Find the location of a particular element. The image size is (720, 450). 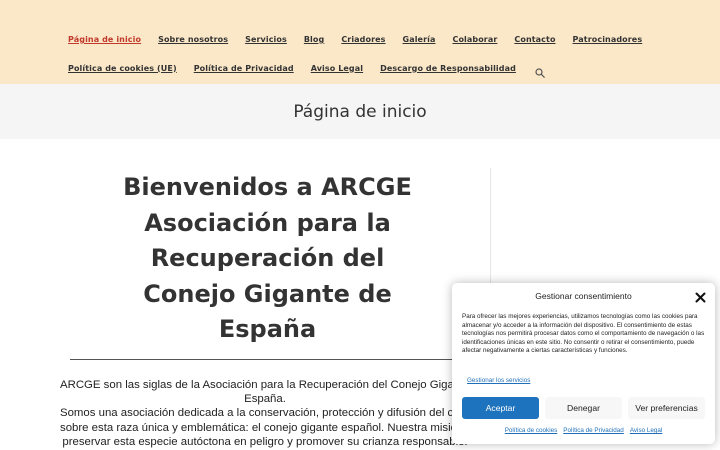

nav-link-colaborar: Colaborar is located at coordinates (474, 39).